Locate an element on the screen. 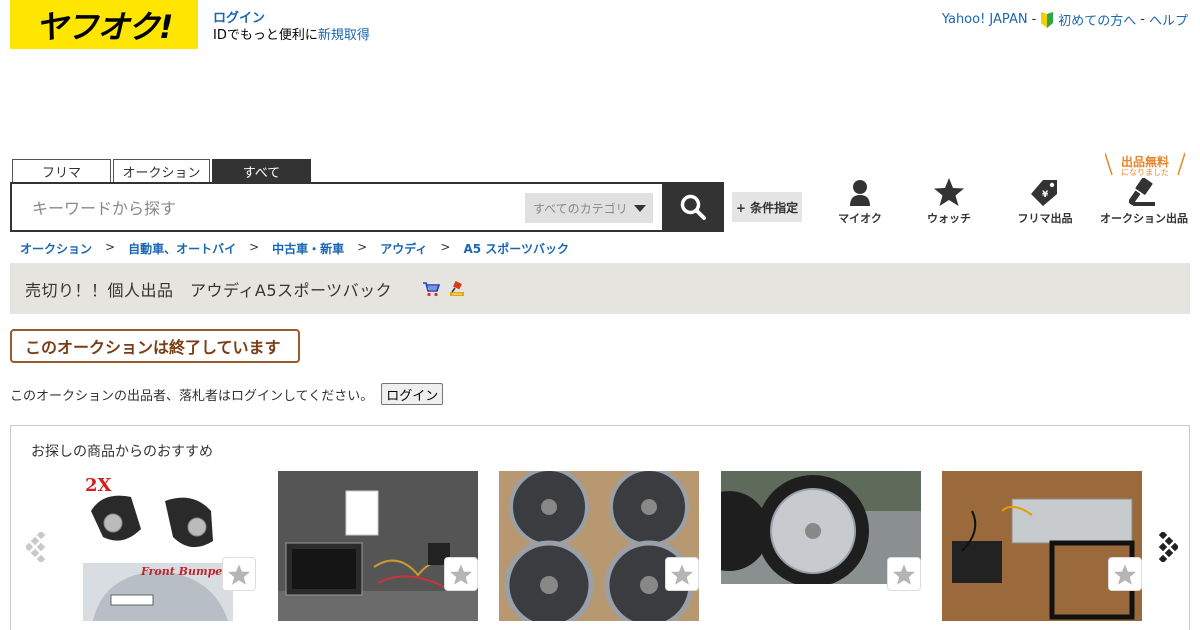 The width and height of the screenshot is (1200, 630). breadcrumb-item: 中古車・新車 is located at coordinates (308, 248).